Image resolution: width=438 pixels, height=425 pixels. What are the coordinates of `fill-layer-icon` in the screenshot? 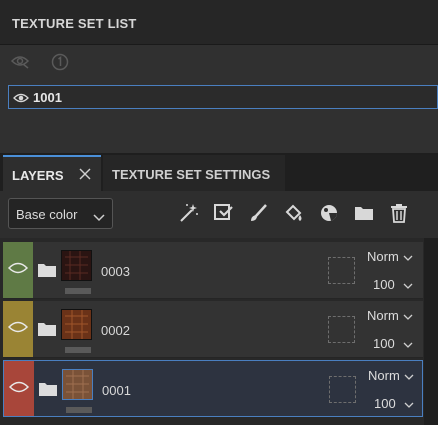 It's located at (224, 213).